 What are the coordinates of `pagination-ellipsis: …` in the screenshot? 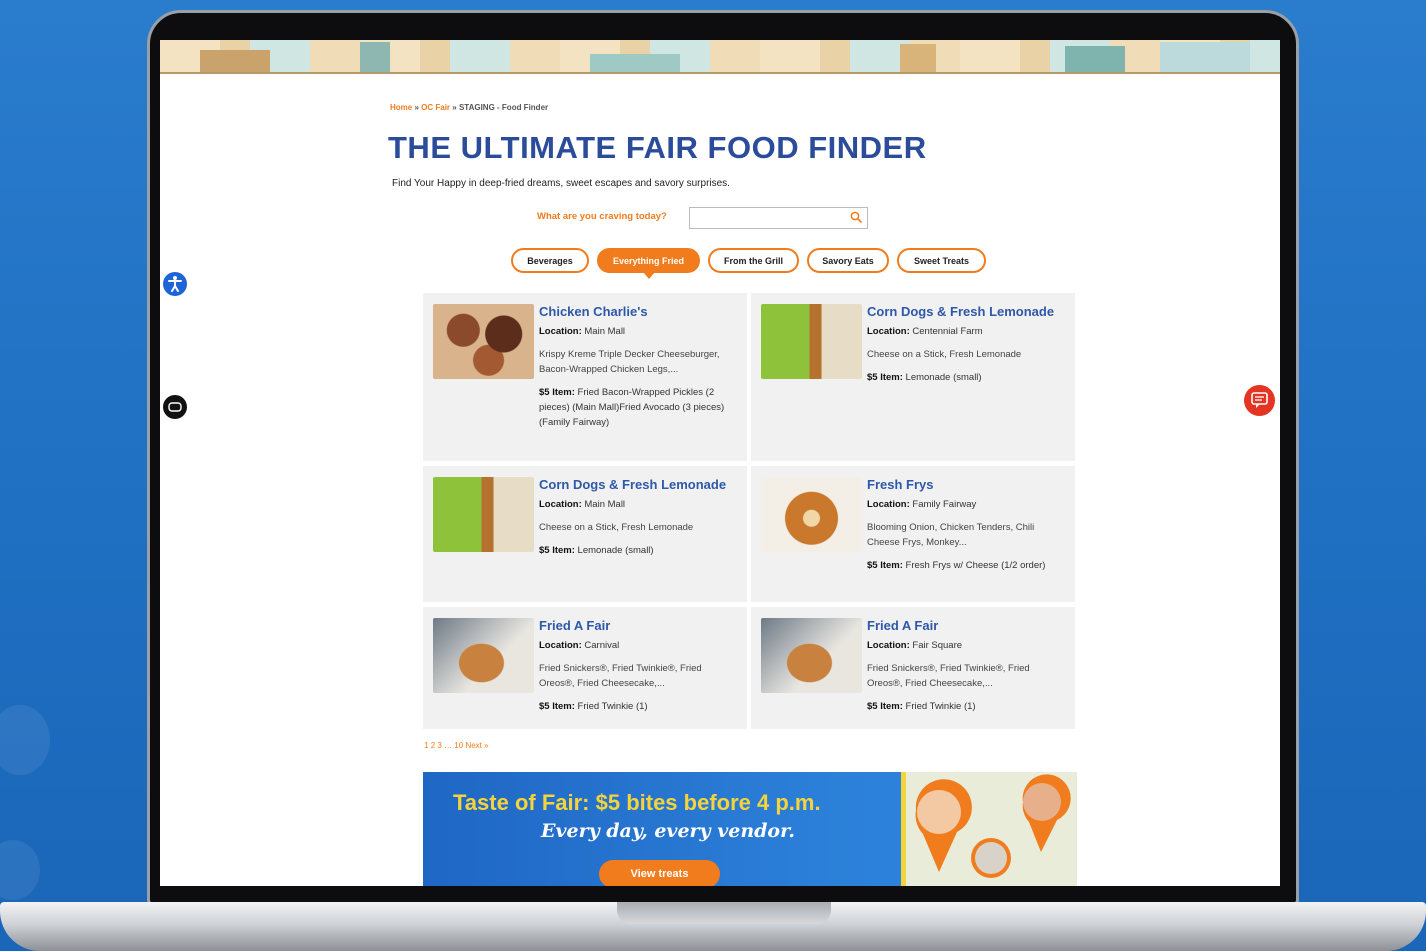 It's located at (448, 745).